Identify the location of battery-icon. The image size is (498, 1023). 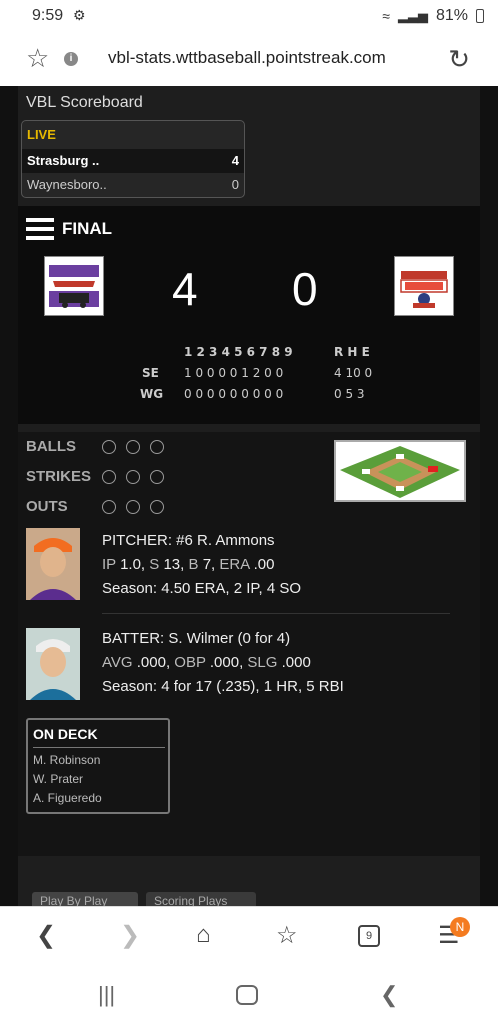
(480, 16).